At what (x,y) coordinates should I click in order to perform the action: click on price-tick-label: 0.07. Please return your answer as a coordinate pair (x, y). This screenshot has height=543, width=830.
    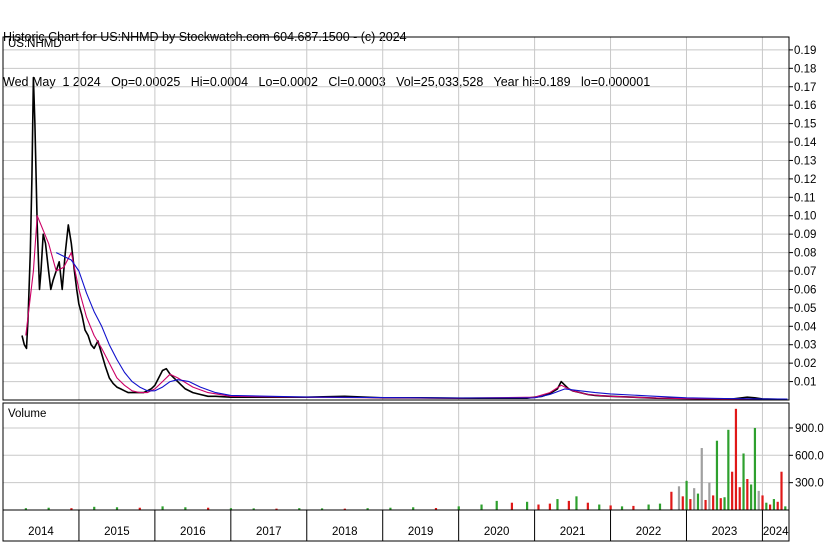
    Looking at the image, I should click on (805, 272).